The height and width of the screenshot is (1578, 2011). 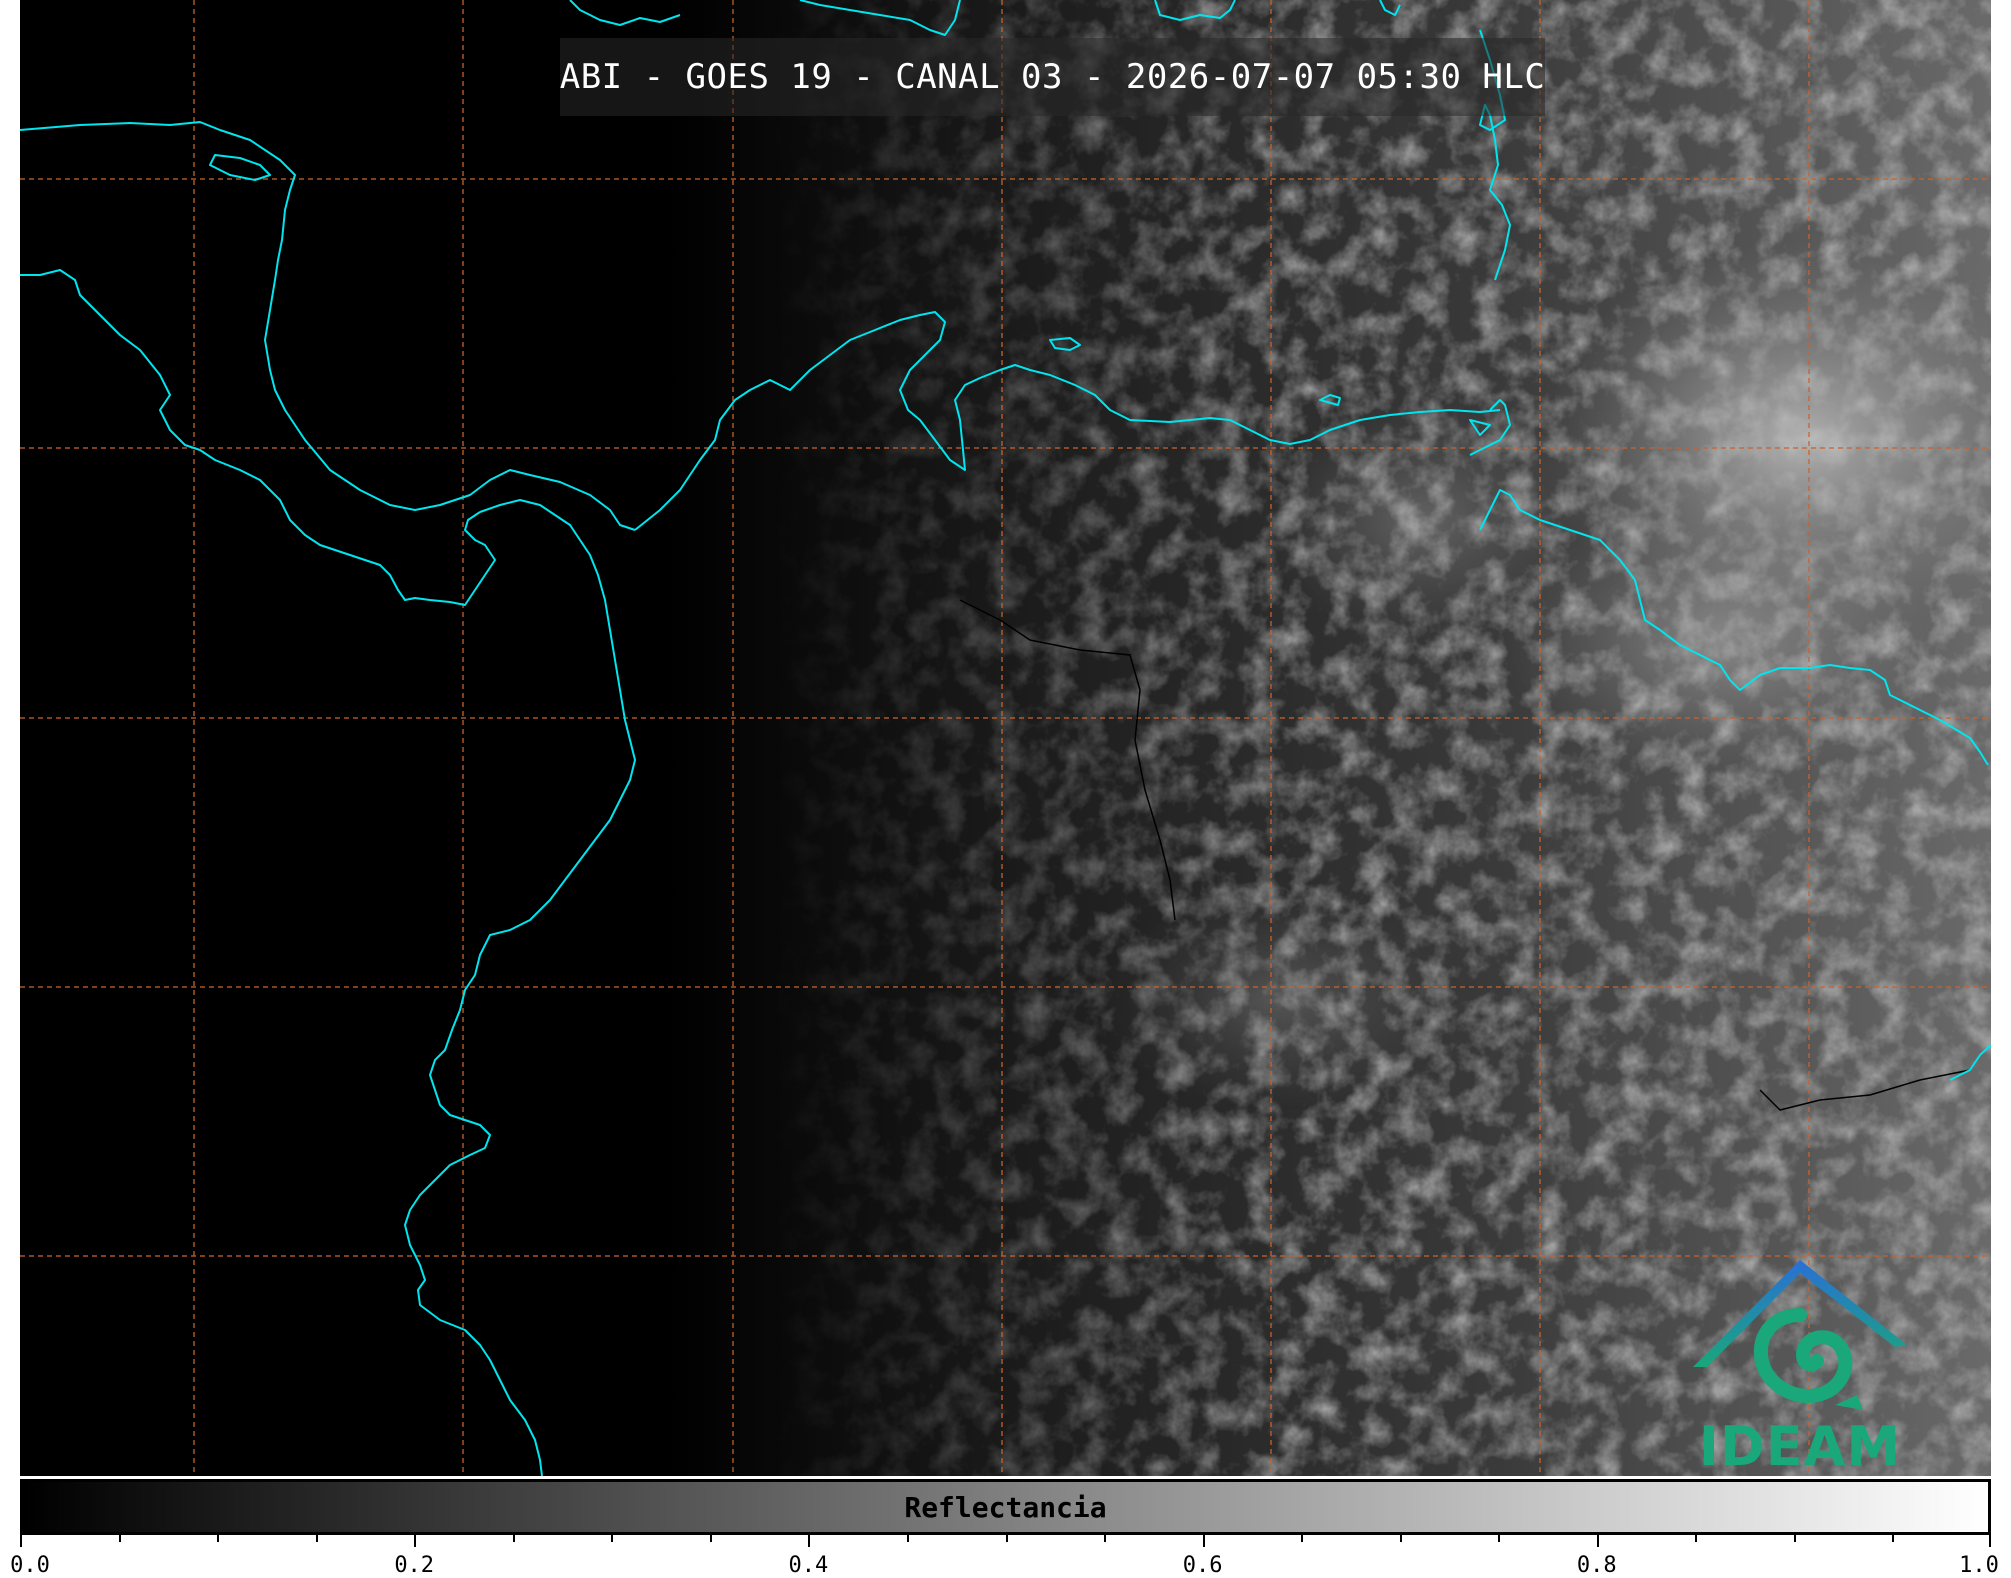 What do you see at coordinates (1004, 1556) in the screenshot?
I see `colorbar-ticks: 0.0 0.2 0.4 0.6 0.8 1.0` at bounding box center [1004, 1556].